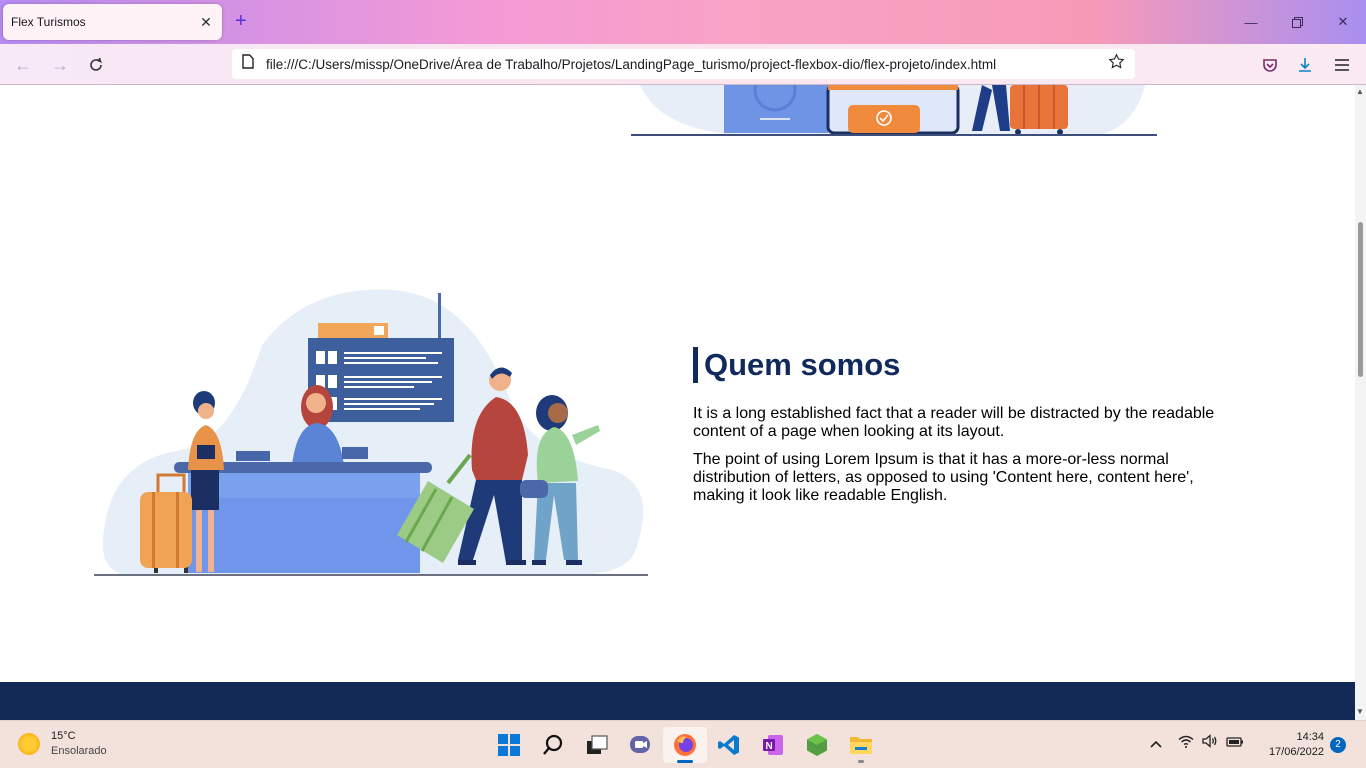 The height and width of the screenshot is (768, 1366). What do you see at coordinates (112, 22) in the screenshot?
I see `tab-flex-turismos: Flex Turismos ✕` at bounding box center [112, 22].